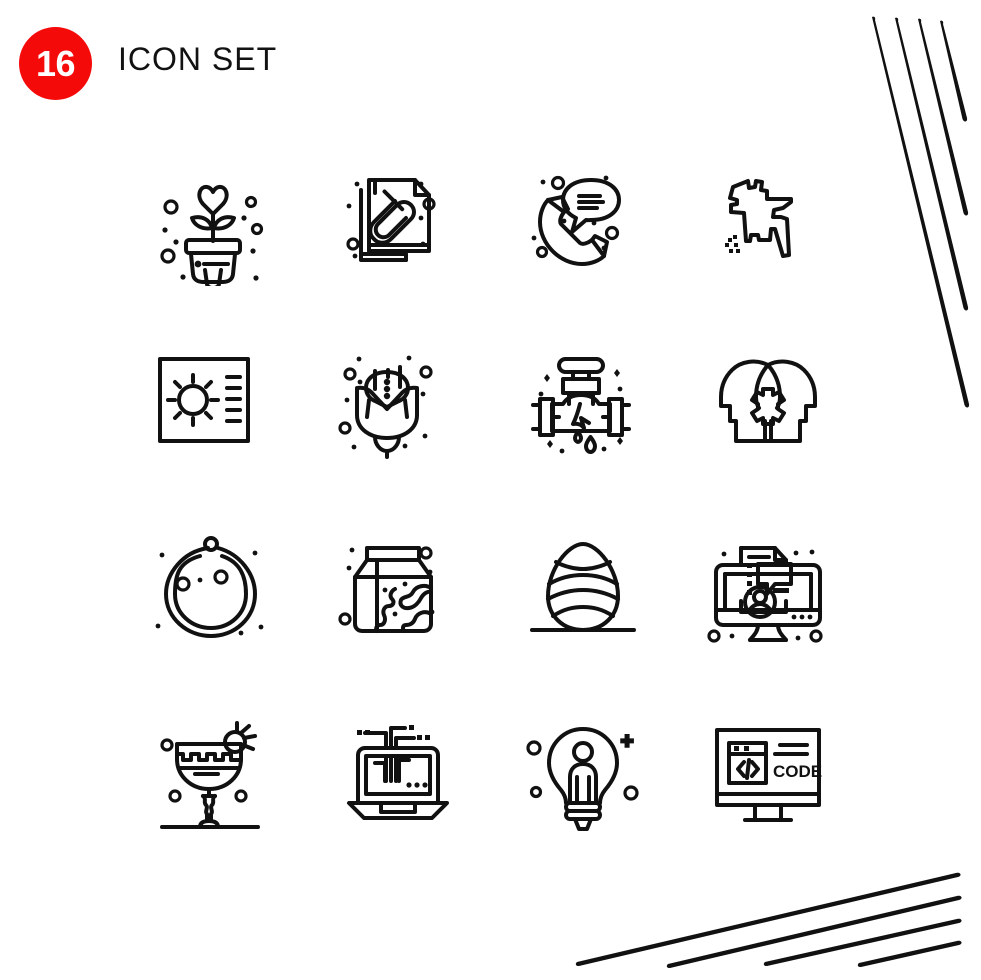  Describe the element at coordinates (767, 775) in the screenshot. I see `code-monitor-icon: CODE` at that location.